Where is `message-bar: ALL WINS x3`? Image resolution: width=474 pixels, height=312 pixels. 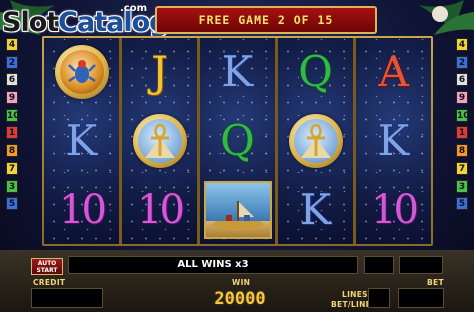
message-bar: ALL WINS x3 is located at coordinates (213, 265).